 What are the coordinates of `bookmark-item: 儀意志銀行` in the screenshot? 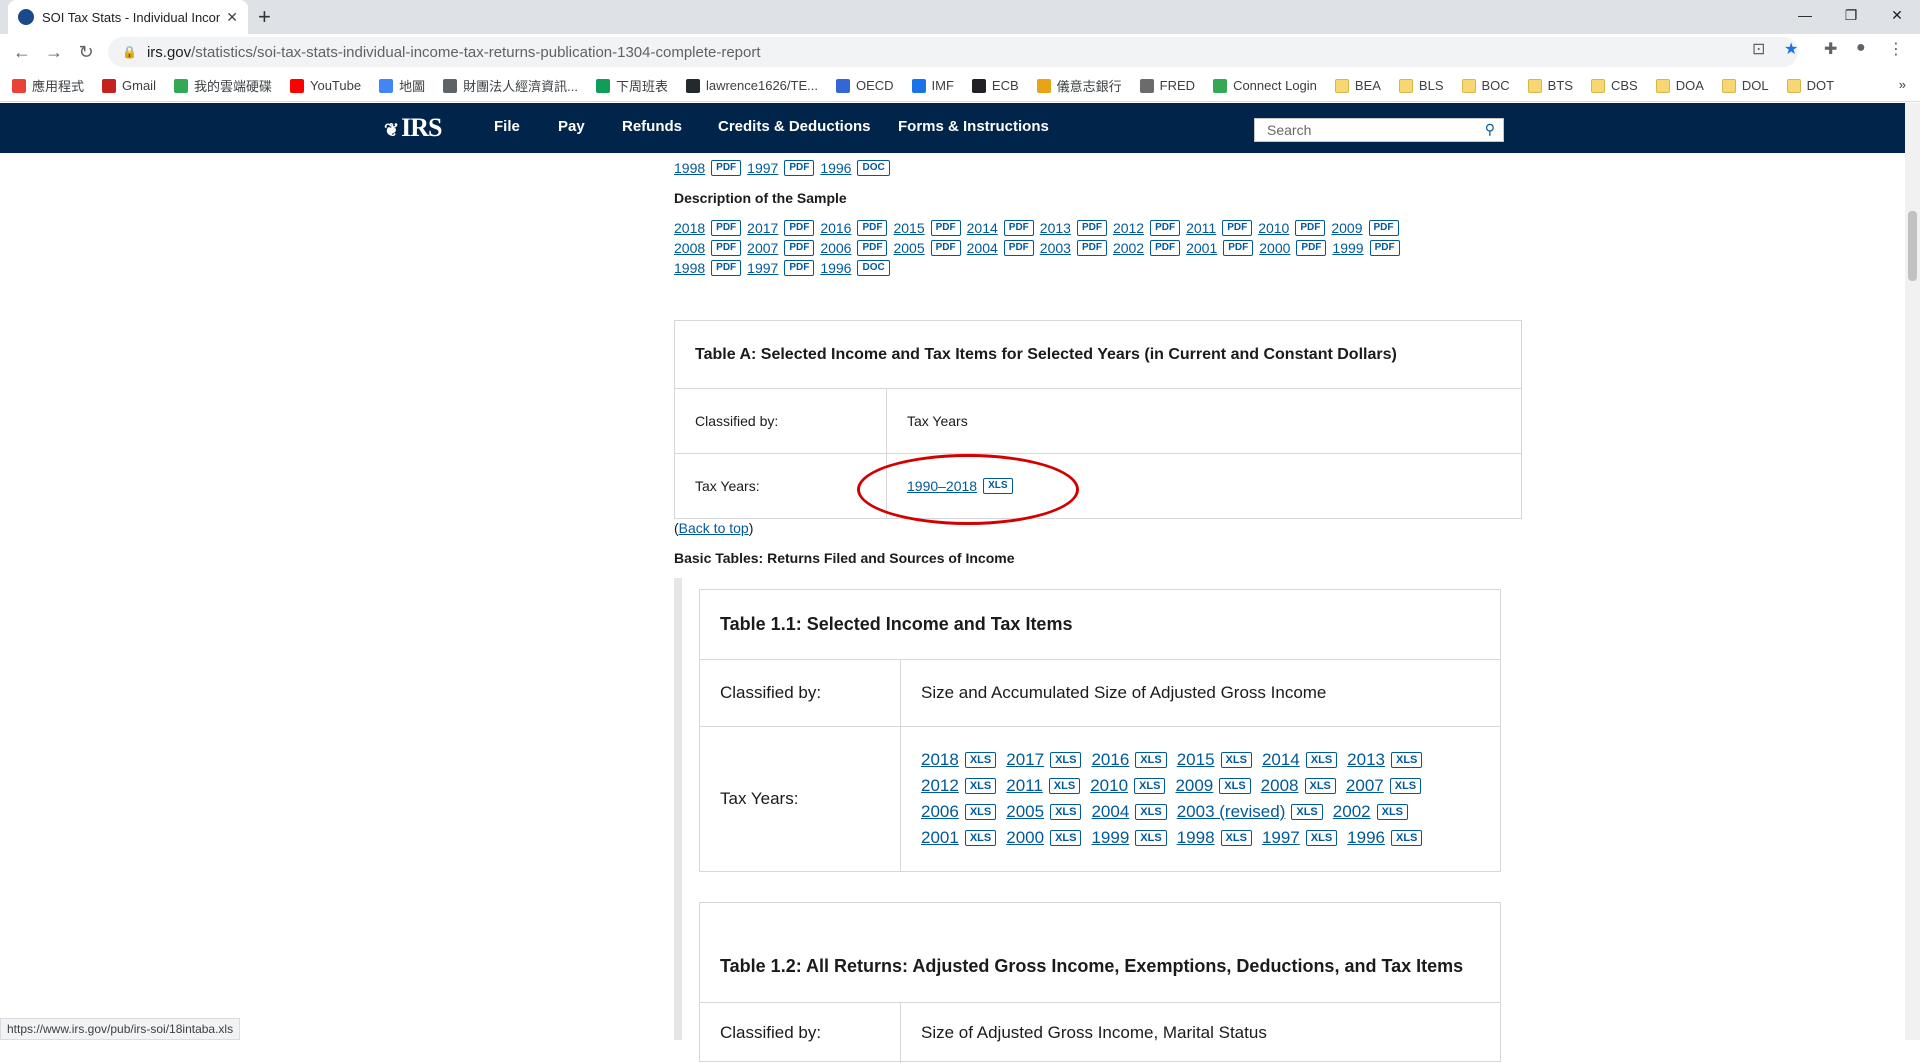 It's located at (1079, 85).